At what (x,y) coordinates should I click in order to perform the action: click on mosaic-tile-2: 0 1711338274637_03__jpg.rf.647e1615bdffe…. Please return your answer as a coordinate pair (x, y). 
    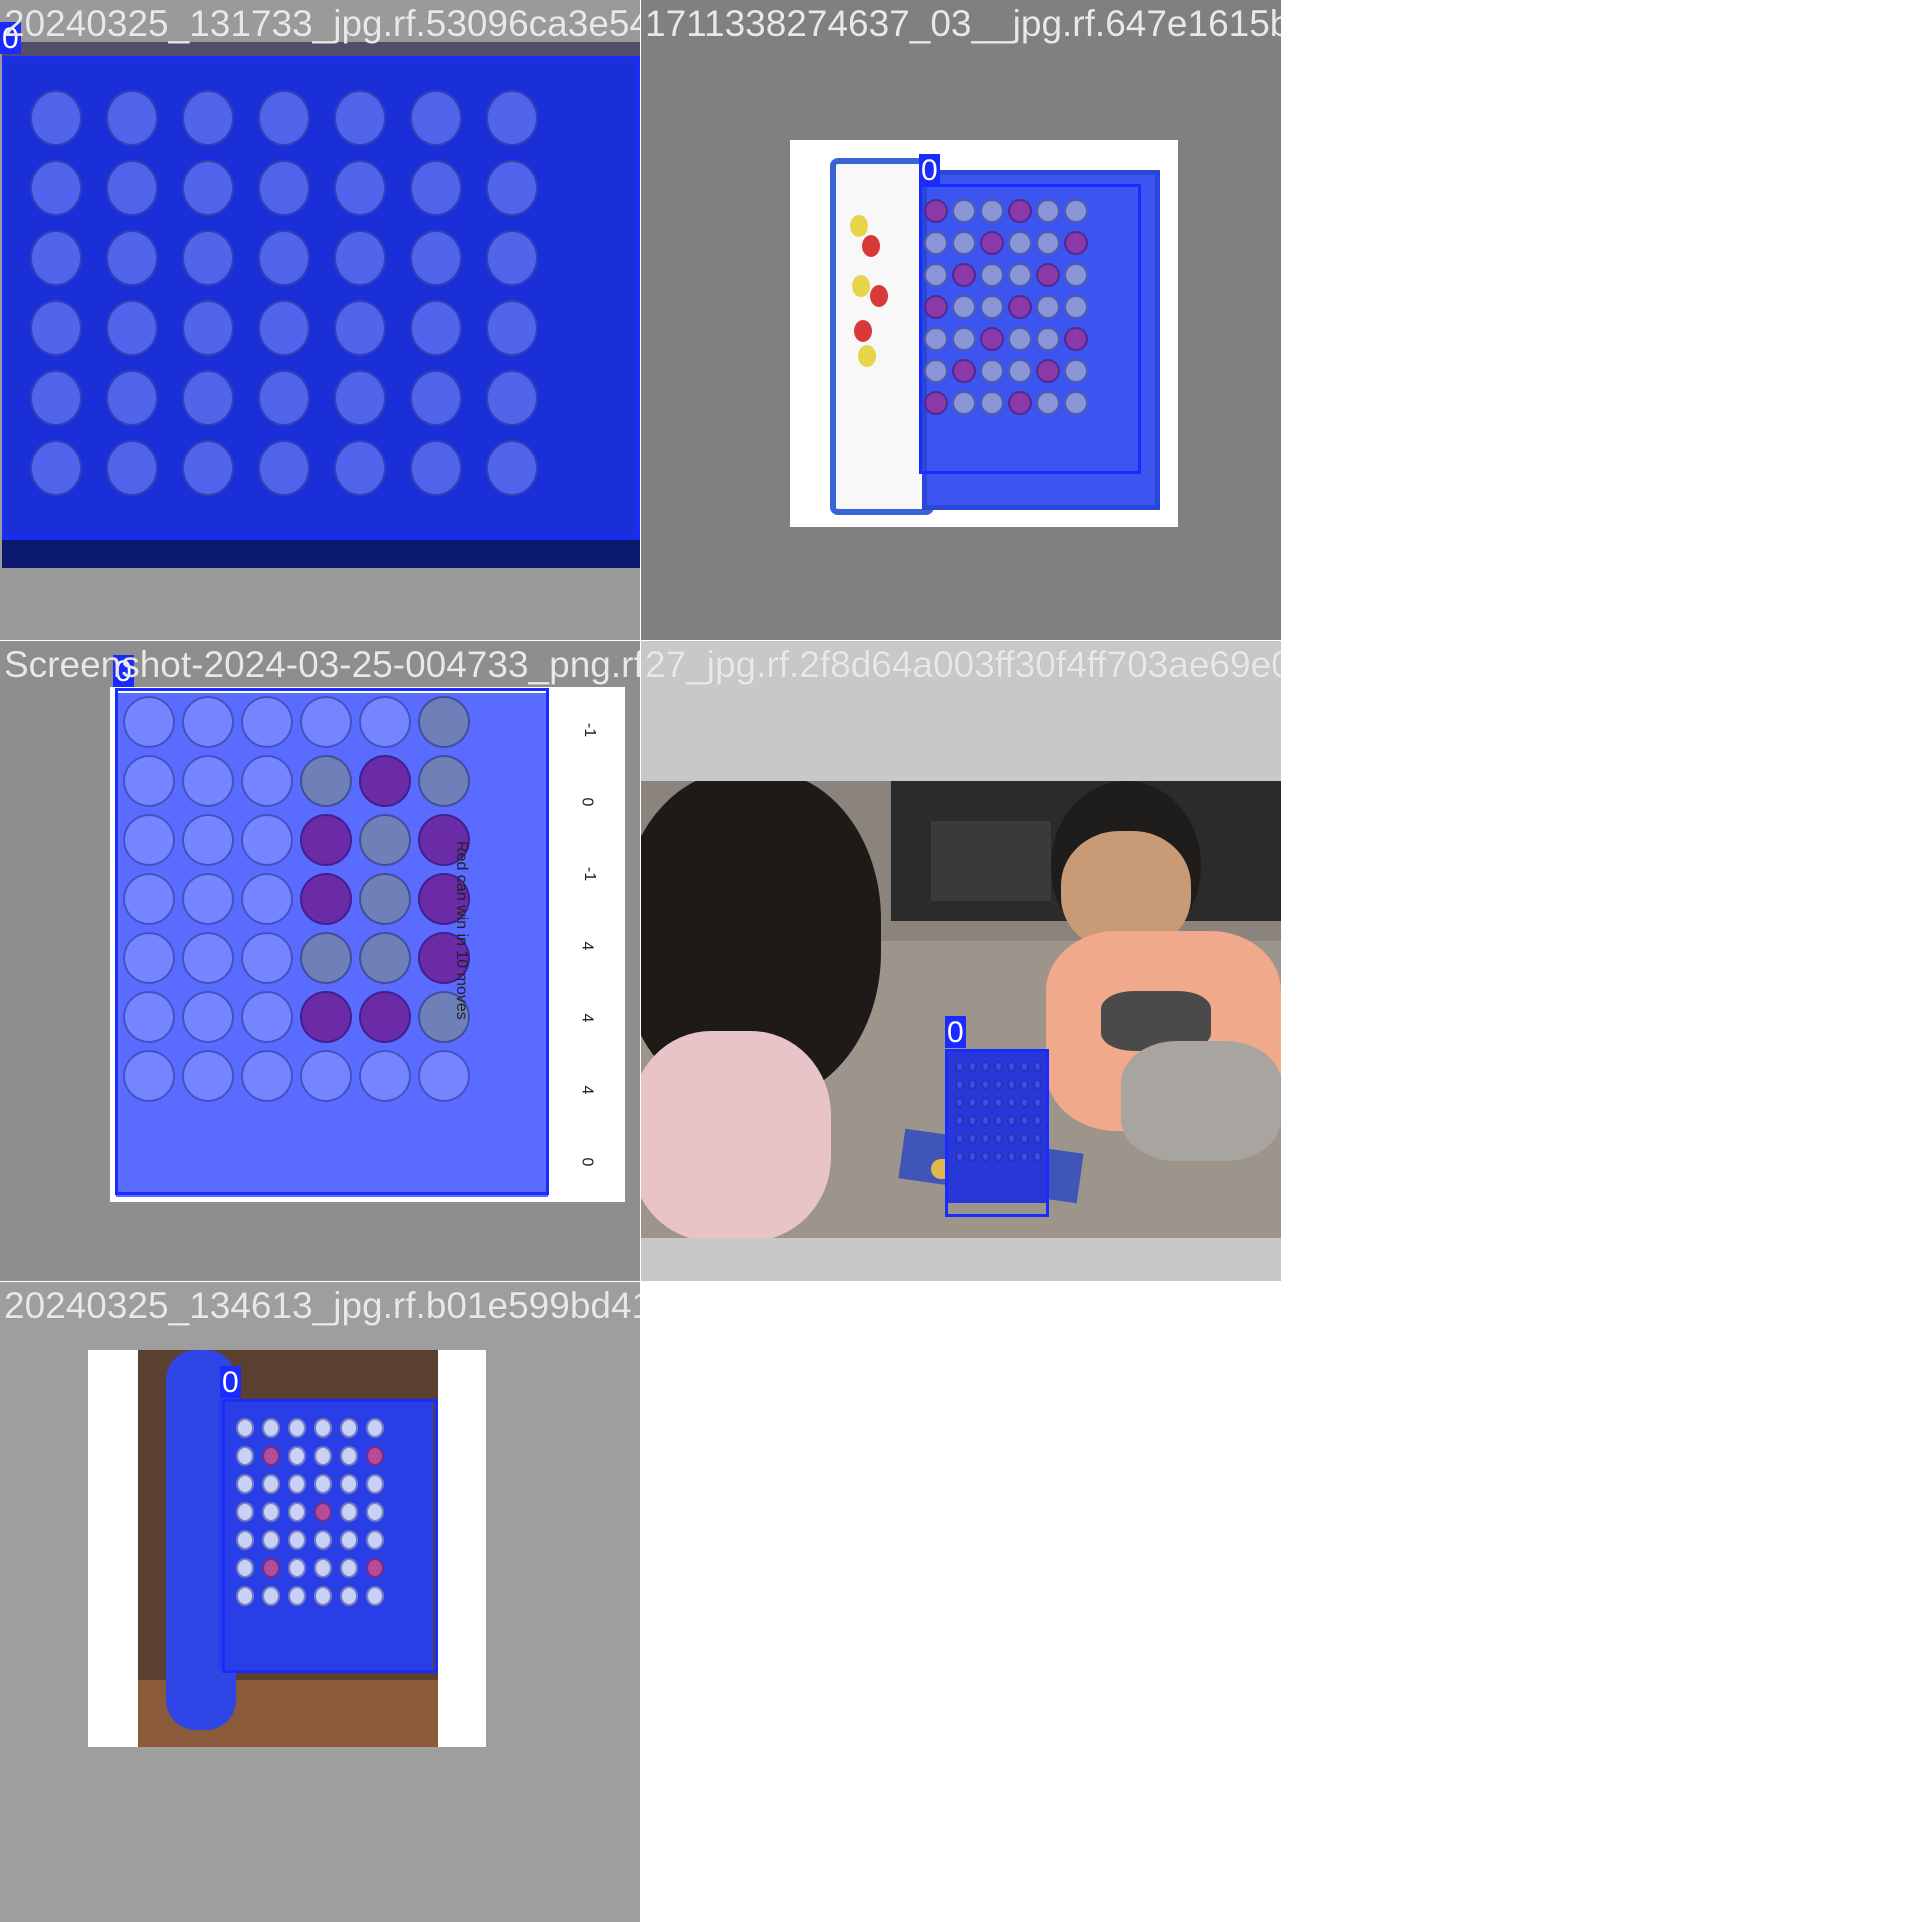
    Looking at the image, I should click on (961, 320).